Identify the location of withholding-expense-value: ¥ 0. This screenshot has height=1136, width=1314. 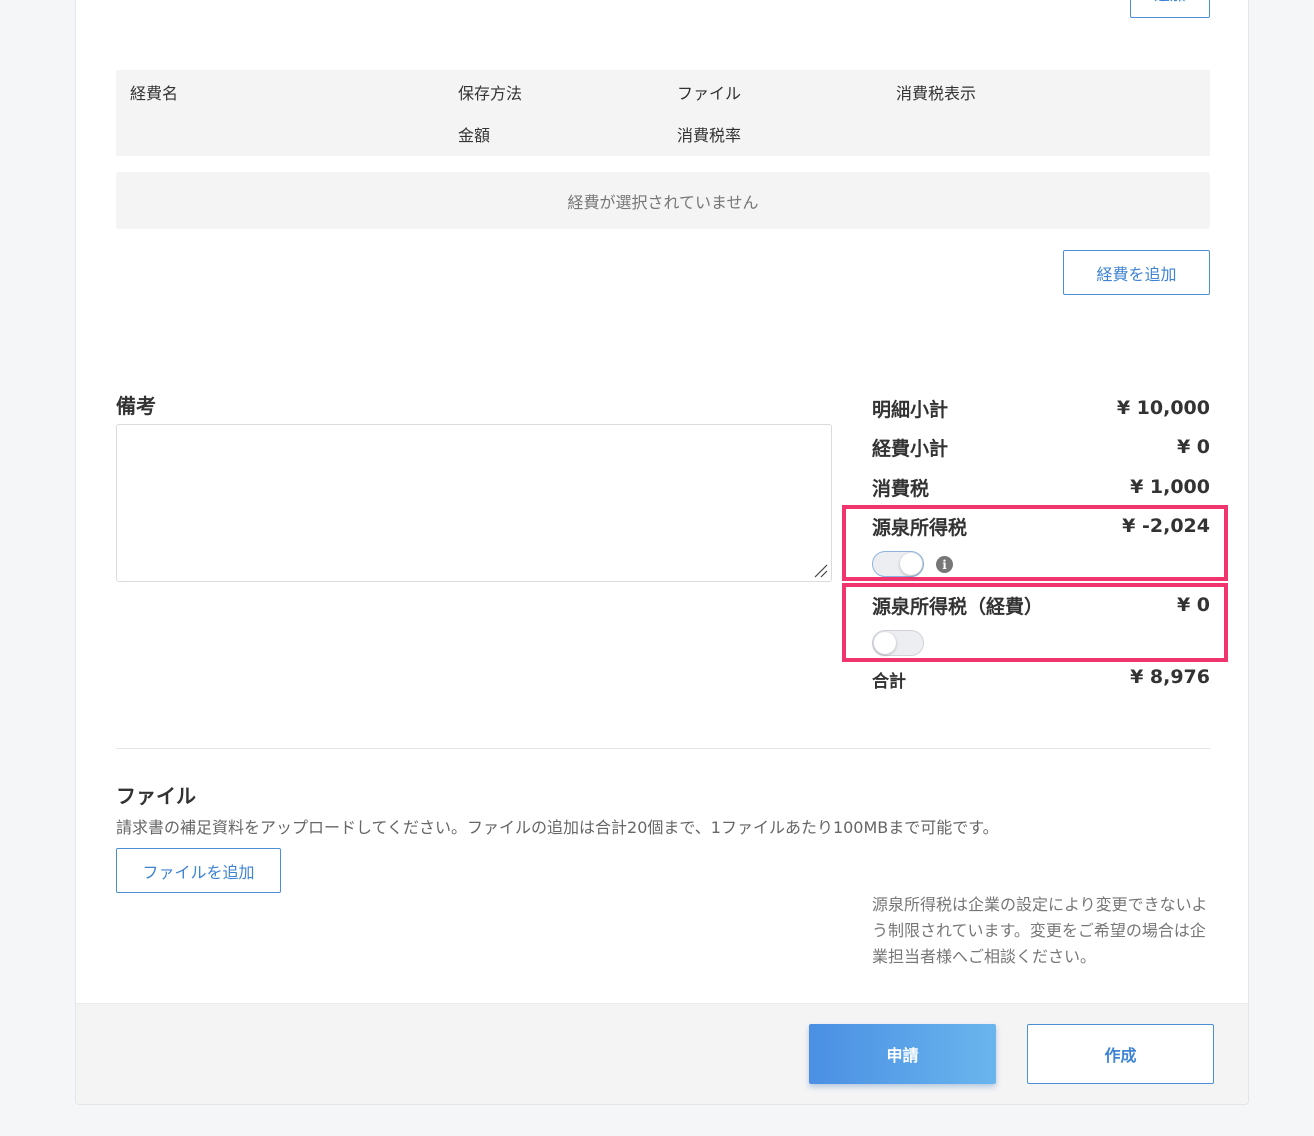
(1193, 605).